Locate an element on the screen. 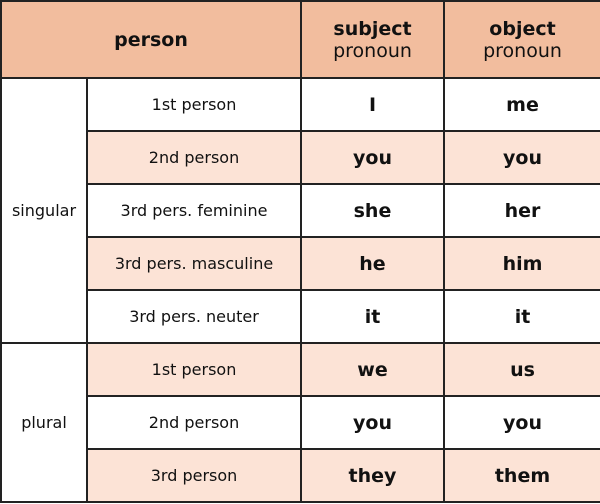  header-object-word: object is located at coordinates (522, 28).